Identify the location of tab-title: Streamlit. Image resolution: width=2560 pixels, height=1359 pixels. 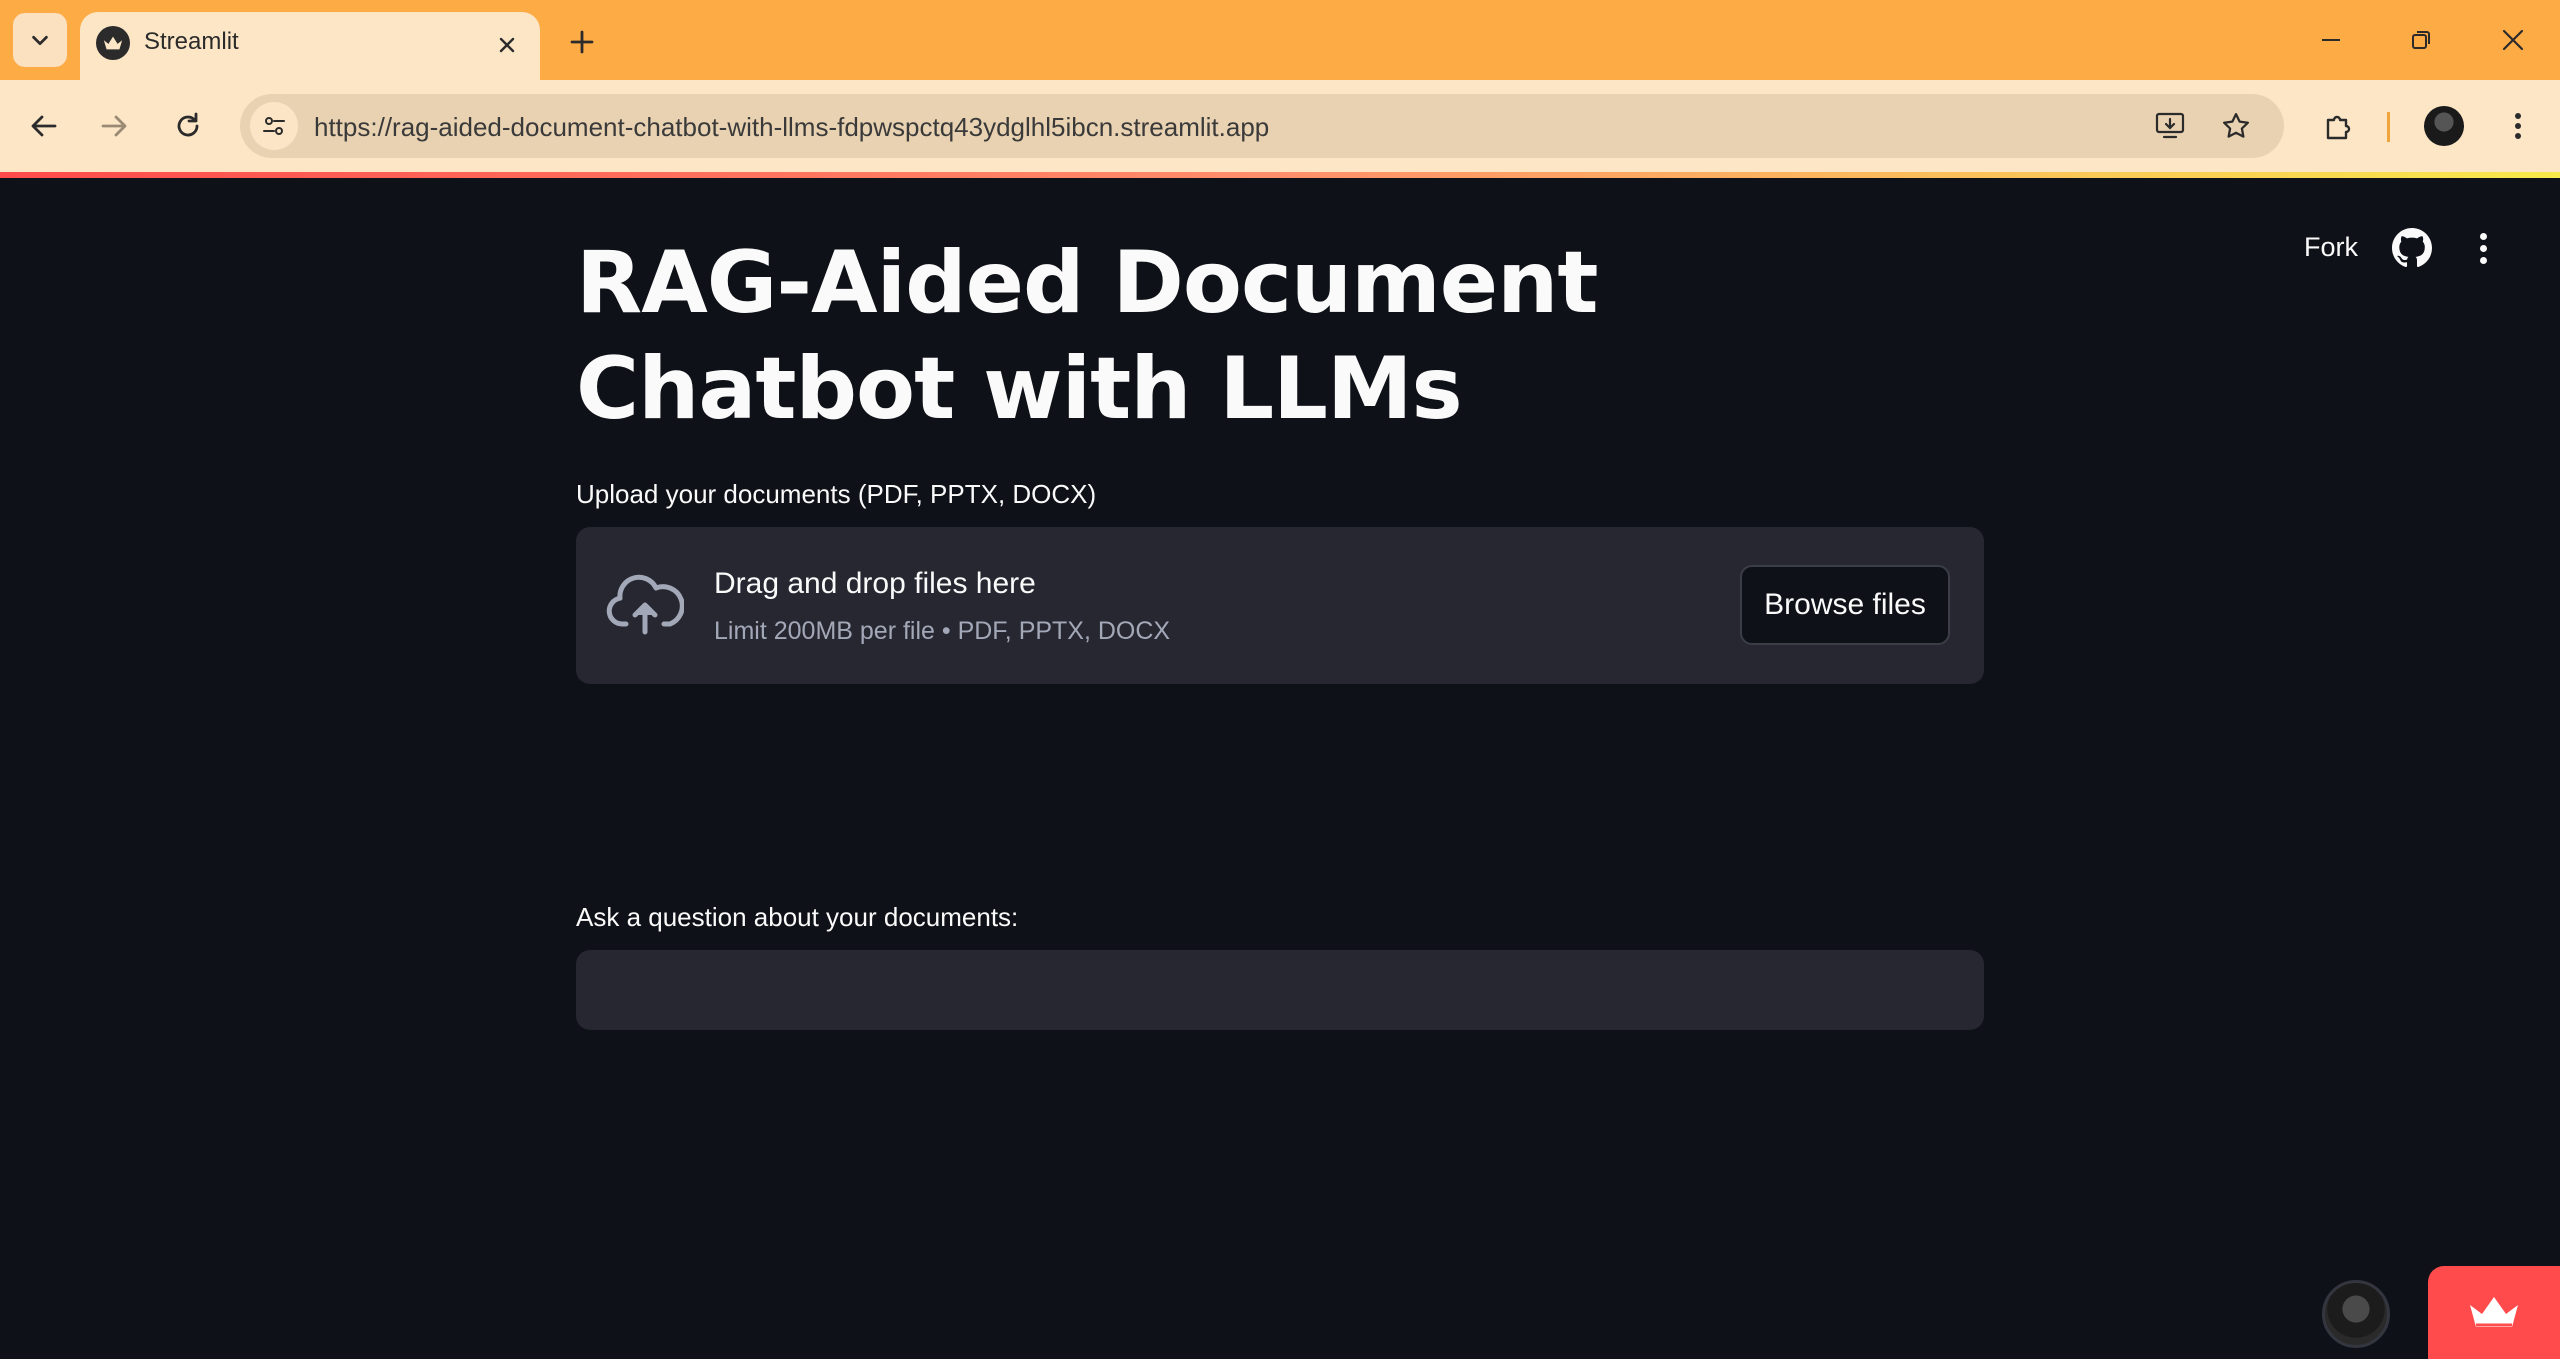
(191, 41).